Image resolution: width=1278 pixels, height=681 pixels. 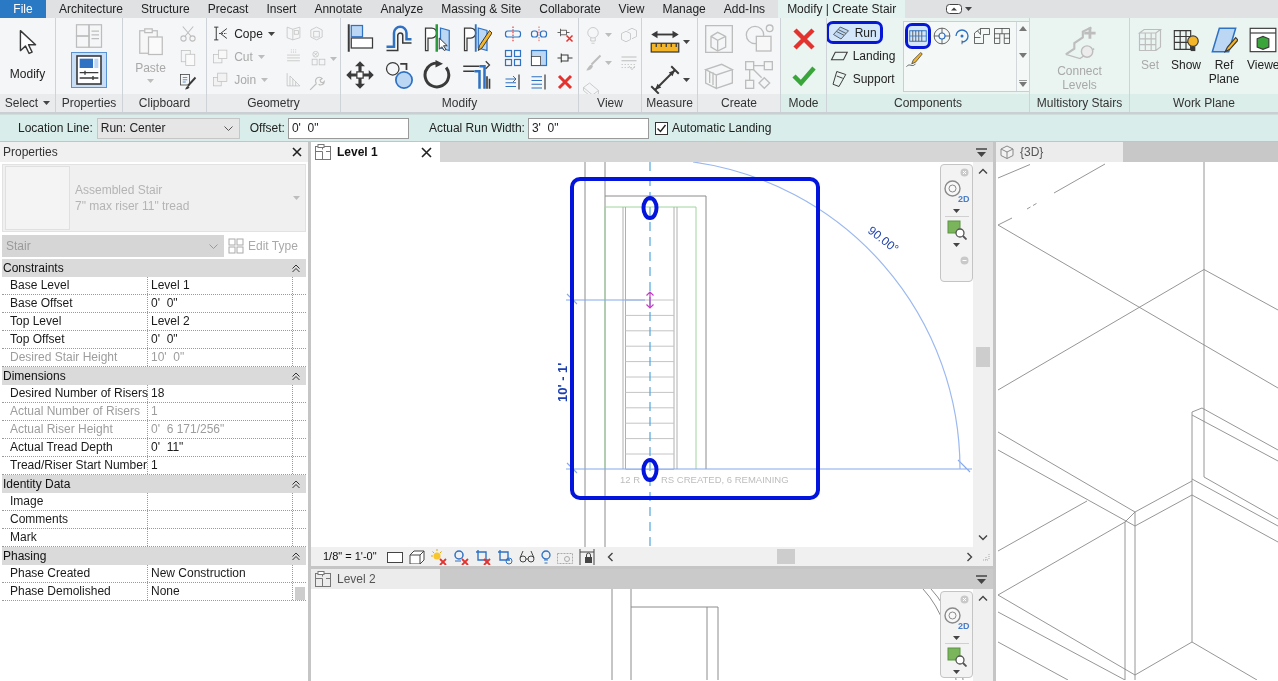 What do you see at coordinates (513, 82) in the screenshot?
I see `trim-extend-icon` at bounding box center [513, 82].